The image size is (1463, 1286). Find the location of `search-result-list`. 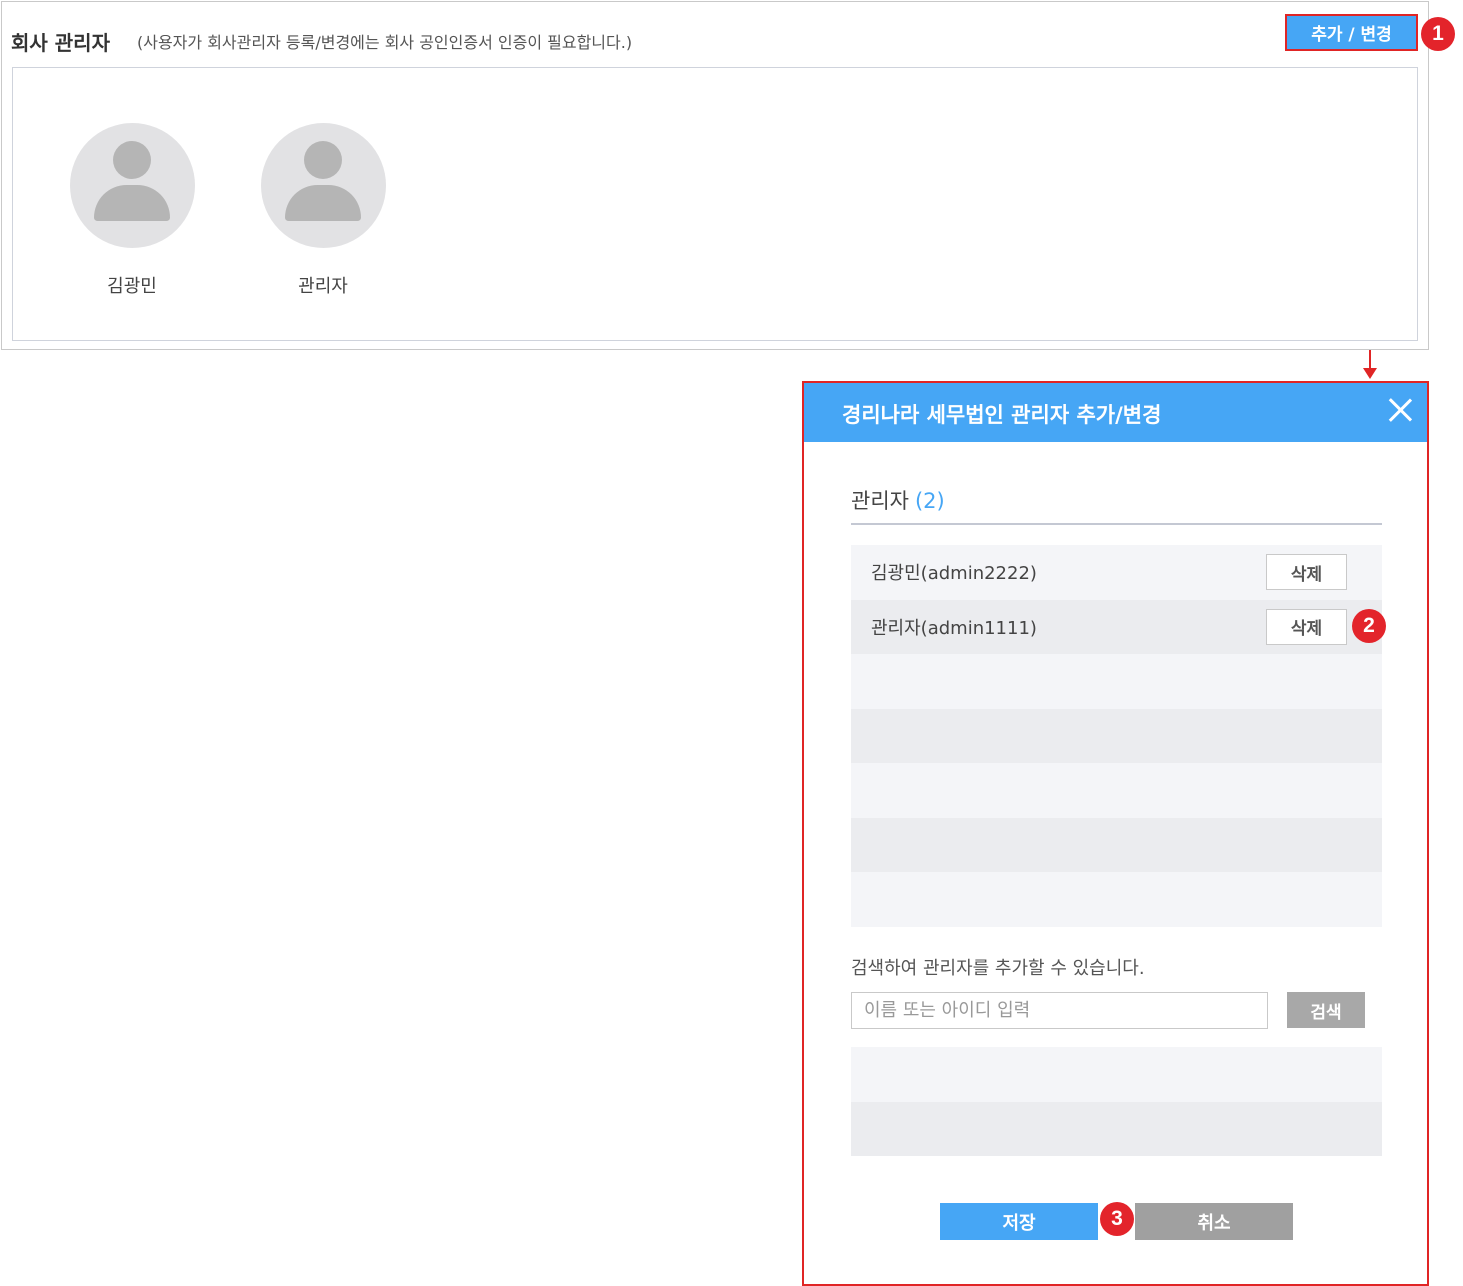

search-result-list is located at coordinates (1116, 1101).